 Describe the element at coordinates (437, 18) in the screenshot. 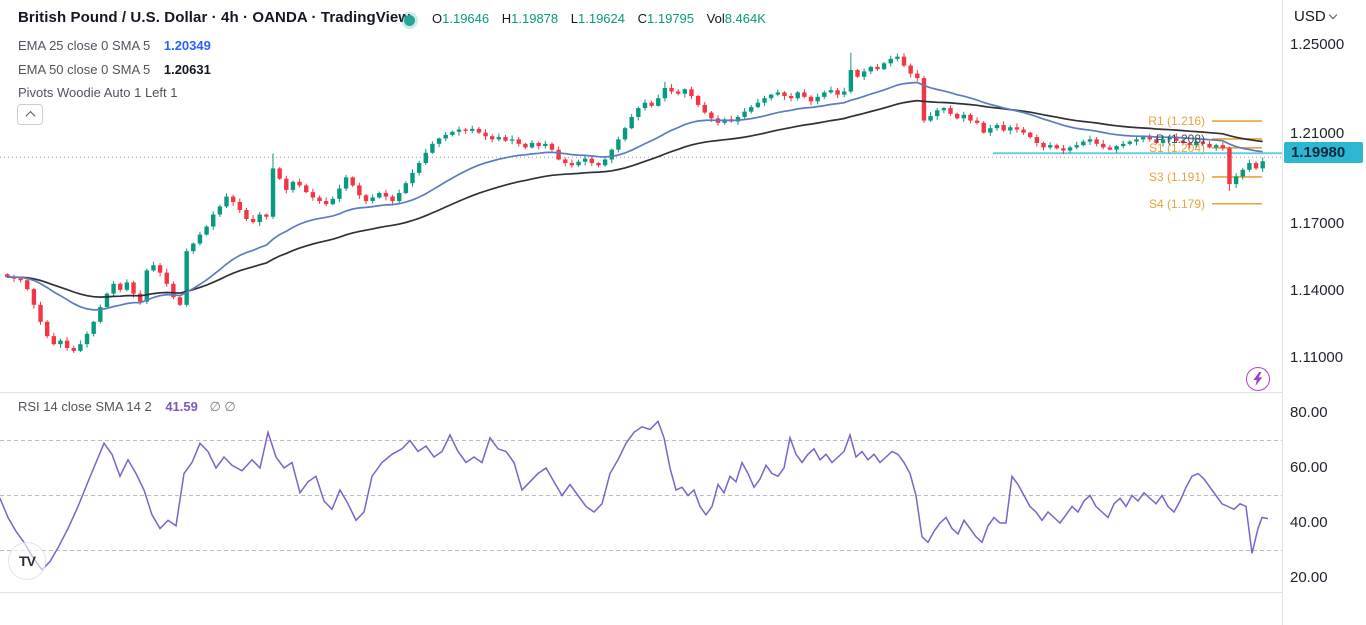

I see `open-label: O` at that location.